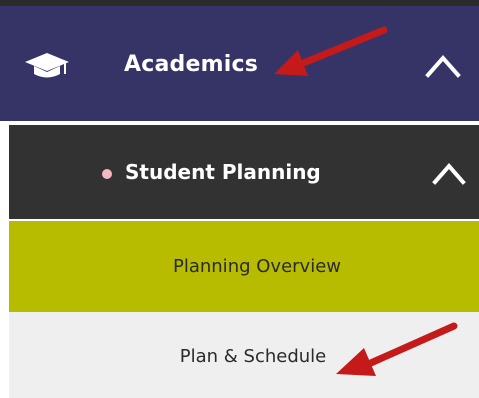 The height and width of the screenshot is (398, 479). Describe the element at coordinates (47, 65) in the screenshot. I see `graduation-cap-icon` at that location.